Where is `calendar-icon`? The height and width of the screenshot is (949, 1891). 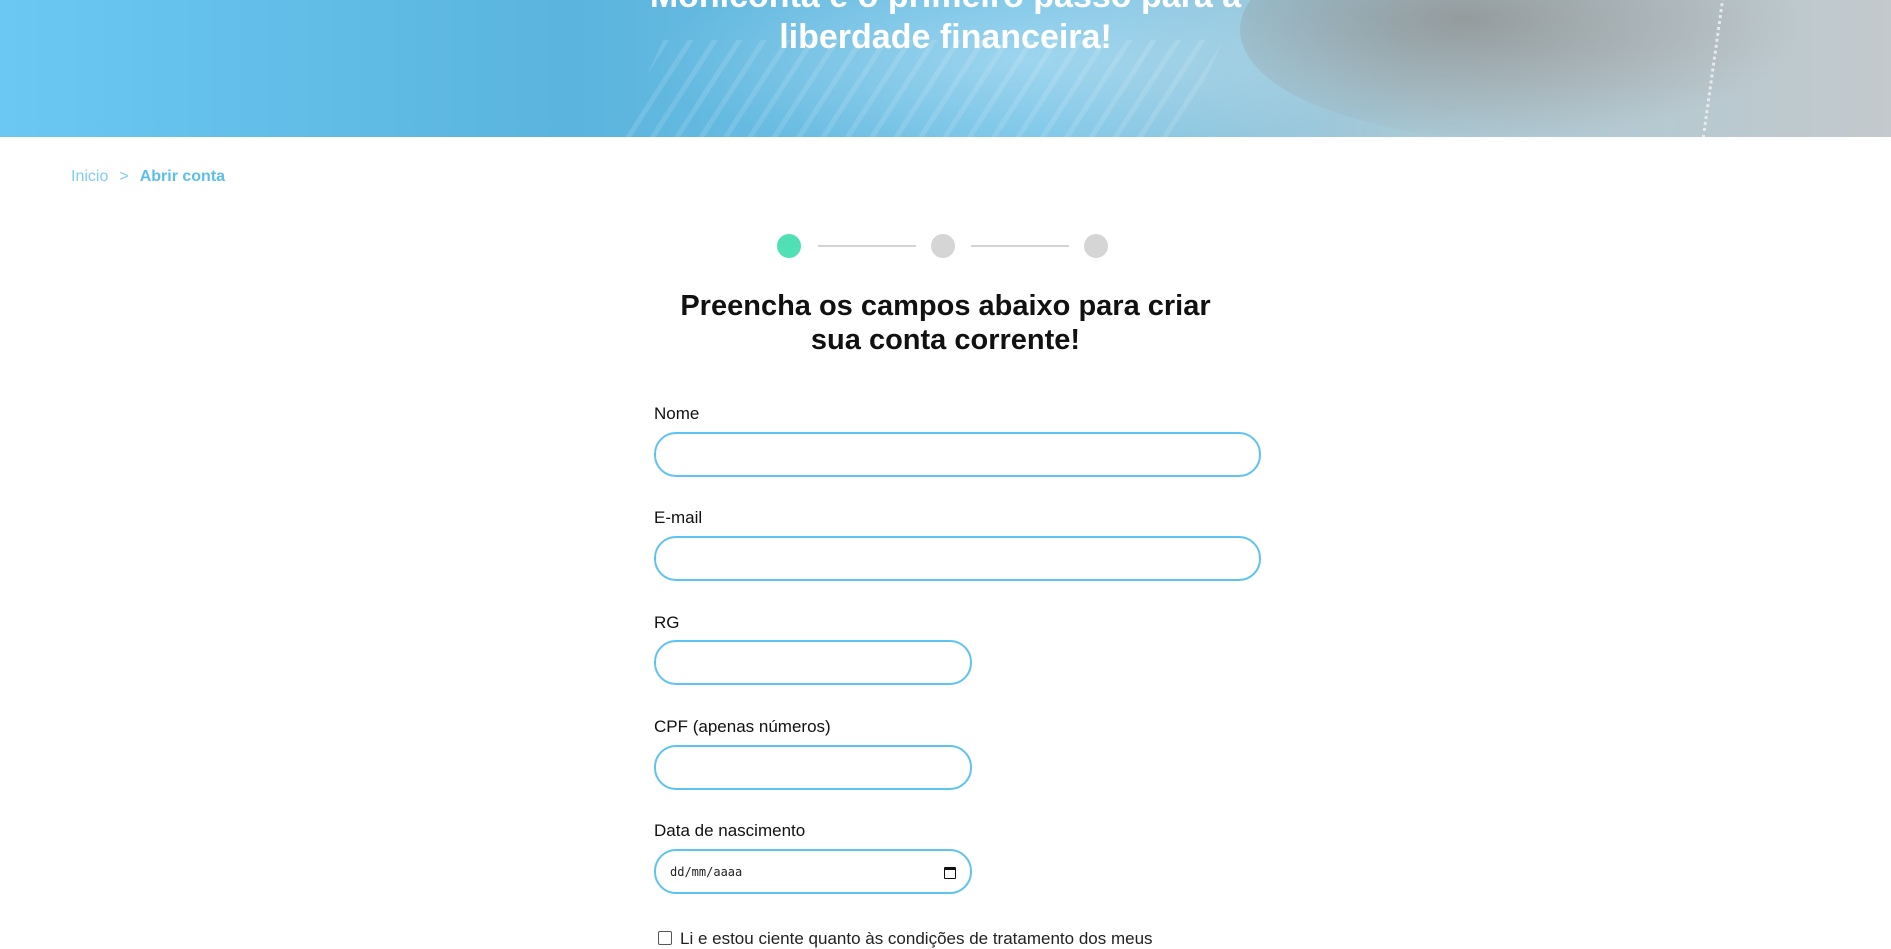 calendar-icon is located at coordinates (950, 872).